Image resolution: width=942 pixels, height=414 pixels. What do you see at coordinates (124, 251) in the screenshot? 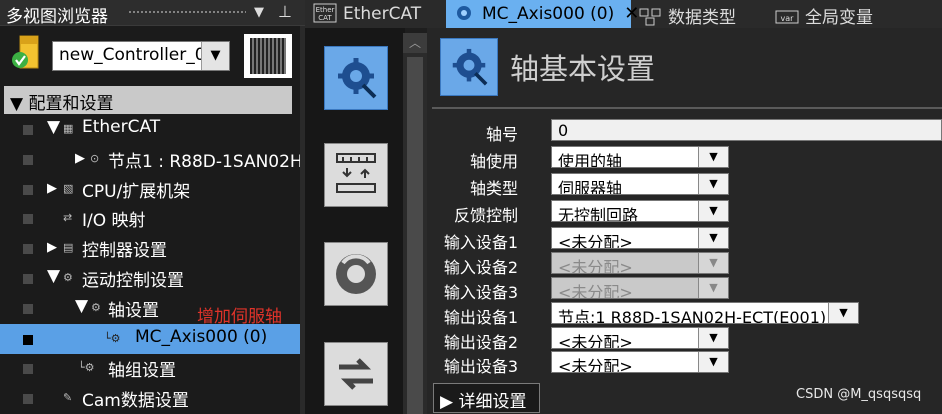
I see `tree-label: 控制器设置` at bounding box center [124, 251].